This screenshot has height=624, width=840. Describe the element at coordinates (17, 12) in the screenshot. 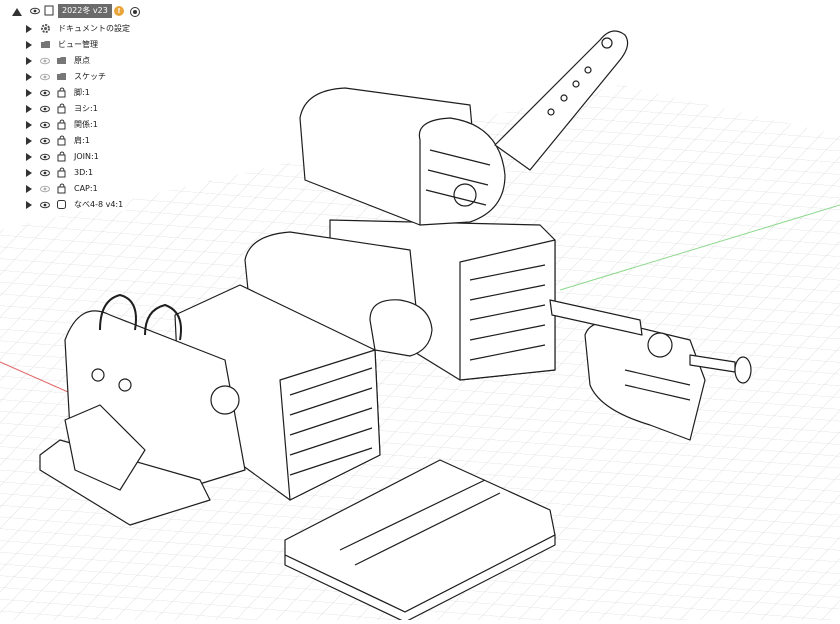

I see `collapse-triangle-icon` at that location.